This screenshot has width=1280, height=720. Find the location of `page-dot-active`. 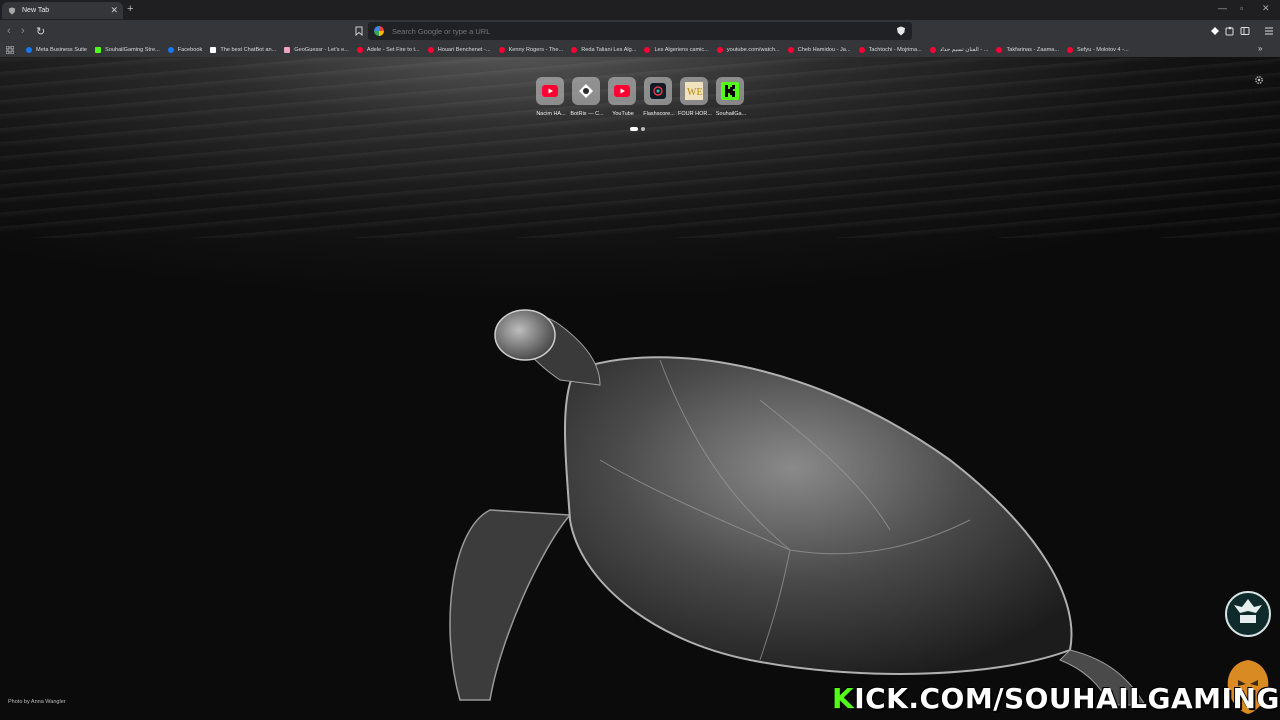

page-dot-active is located at coordinates (634, 129).